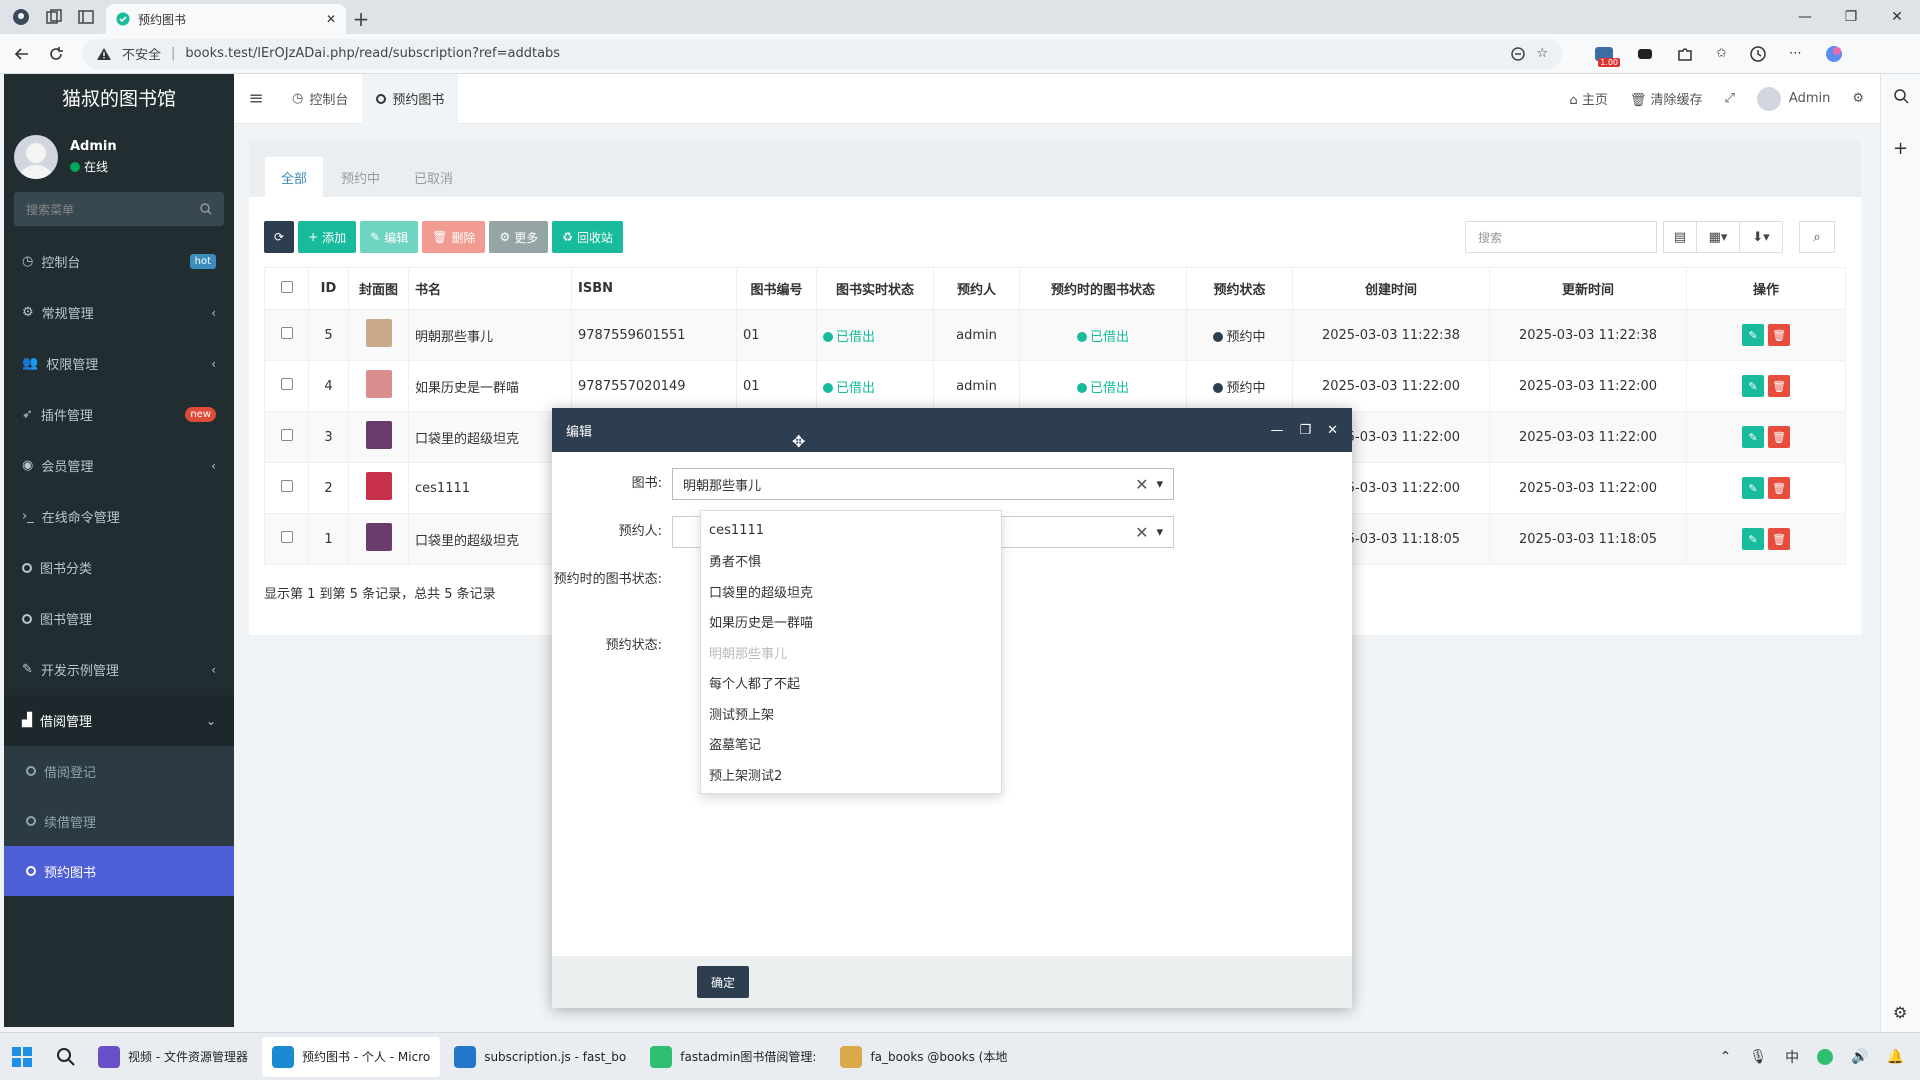  I want to click on maximize-icon: ❐, so click(1305, 430).